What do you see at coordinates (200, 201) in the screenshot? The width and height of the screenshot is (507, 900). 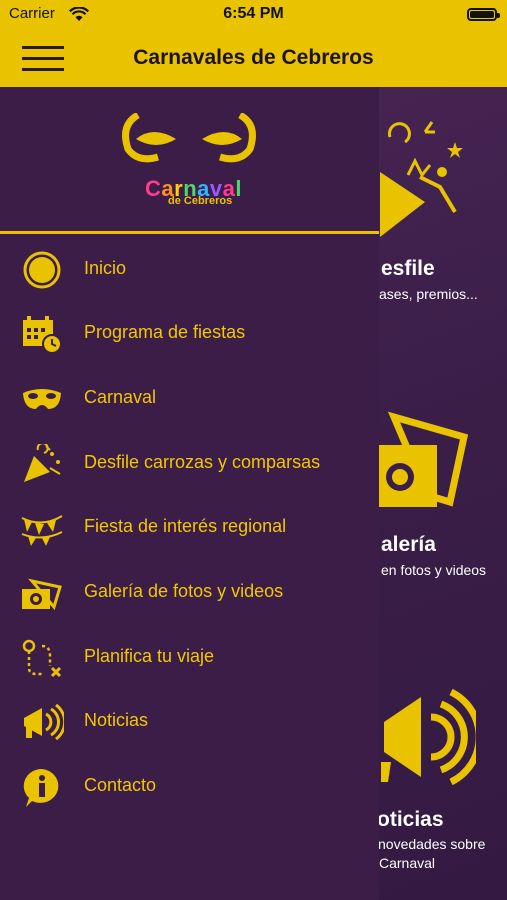 I see `logo-subtitle: de Cebreros` at bounding box center [200, 201].